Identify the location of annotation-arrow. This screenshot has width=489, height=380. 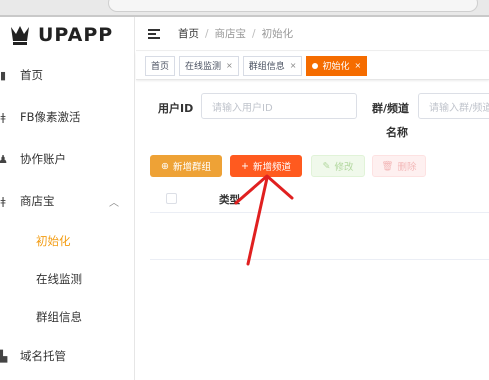
(264, 220).